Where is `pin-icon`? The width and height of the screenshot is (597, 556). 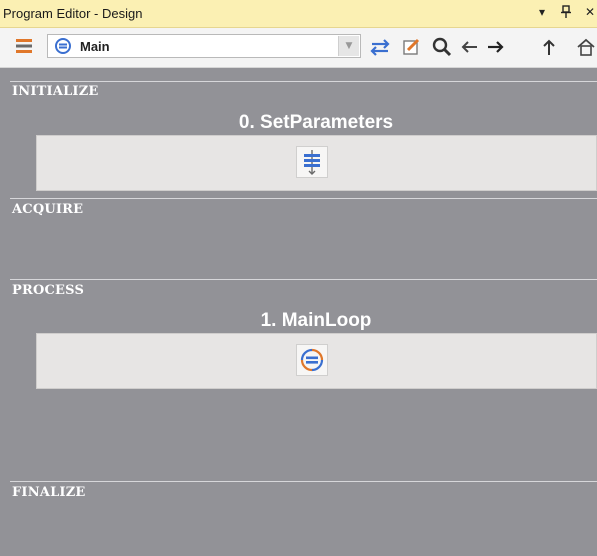 pin-icon is located at coordinates (566, 12).